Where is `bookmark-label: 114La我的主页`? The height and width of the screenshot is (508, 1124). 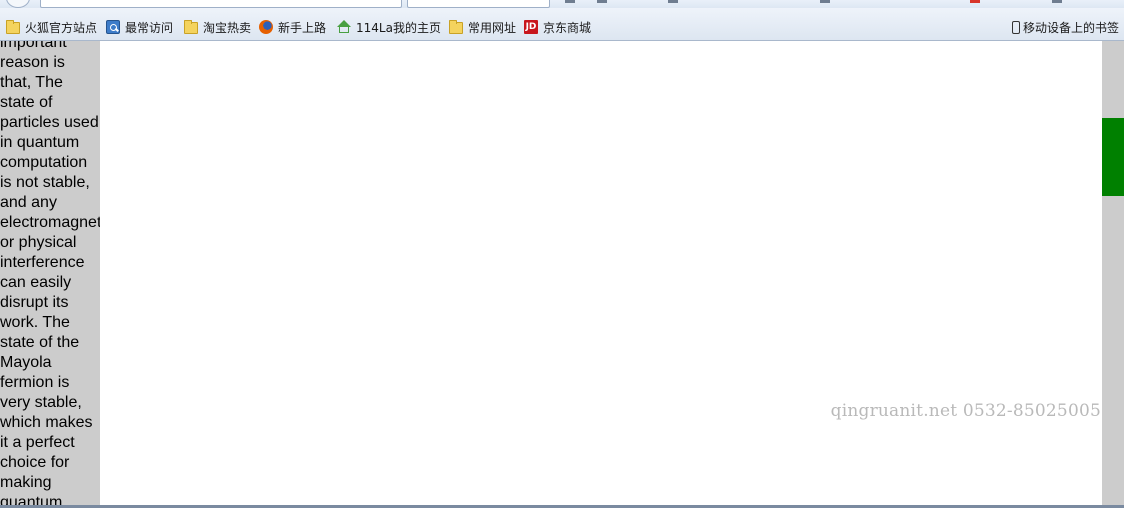
bookmark-label: 114La我的主页 is located at coordinates (398, 27).